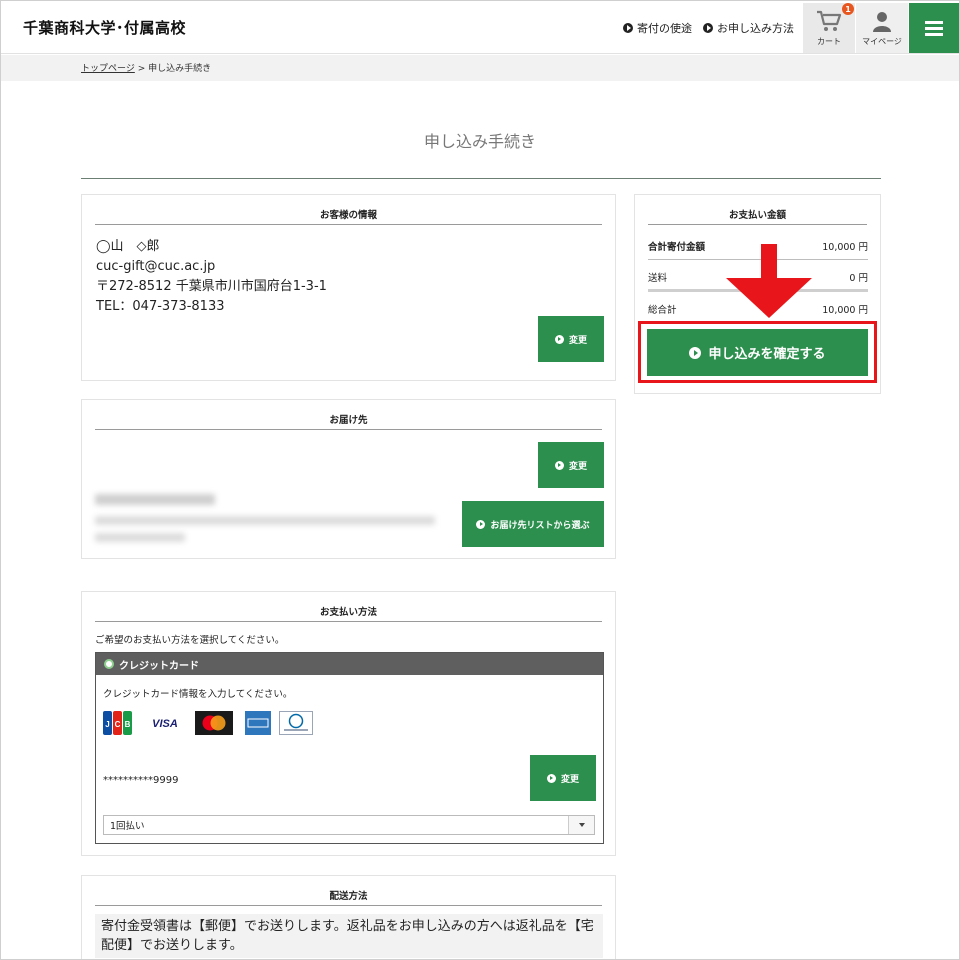 This screenshot has width=960, height=960. I want to click on mypage-button: マイページ, so click(882, 28).